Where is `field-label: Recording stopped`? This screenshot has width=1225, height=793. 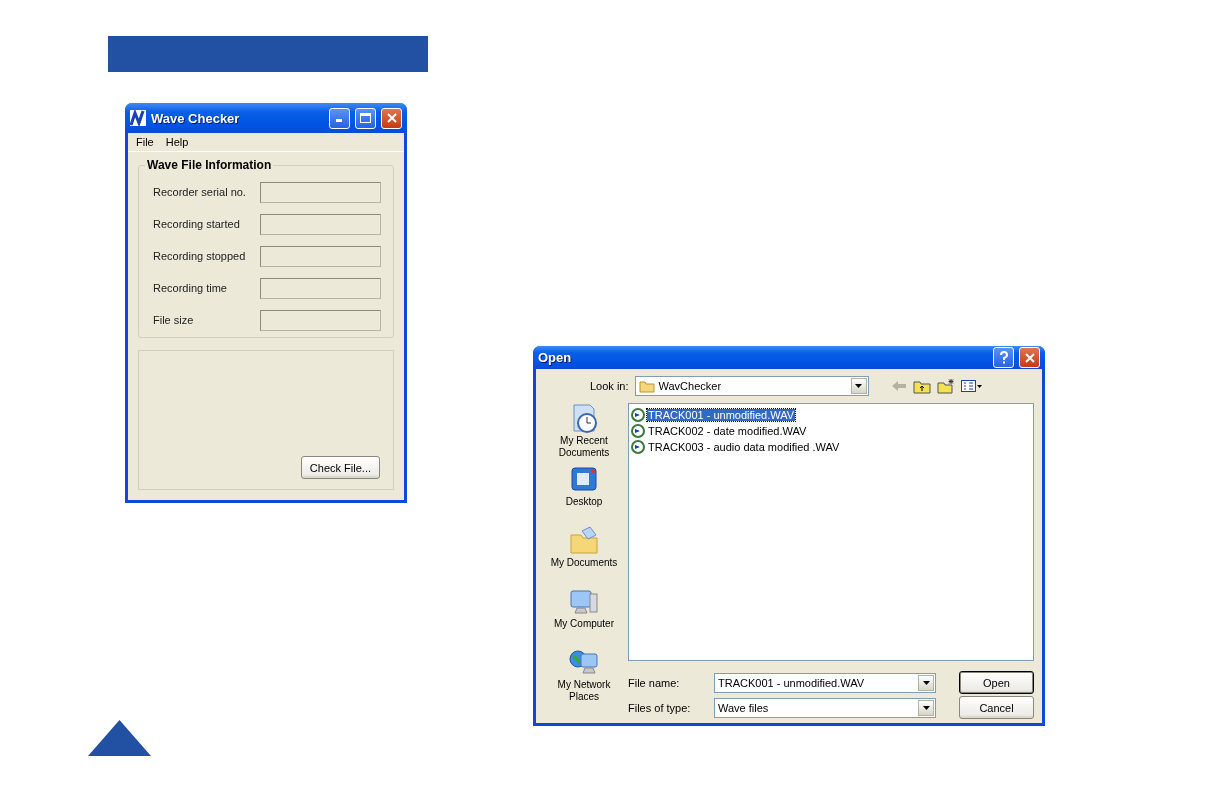 field-label: Recording stopped is located at coordinates (199, 256).